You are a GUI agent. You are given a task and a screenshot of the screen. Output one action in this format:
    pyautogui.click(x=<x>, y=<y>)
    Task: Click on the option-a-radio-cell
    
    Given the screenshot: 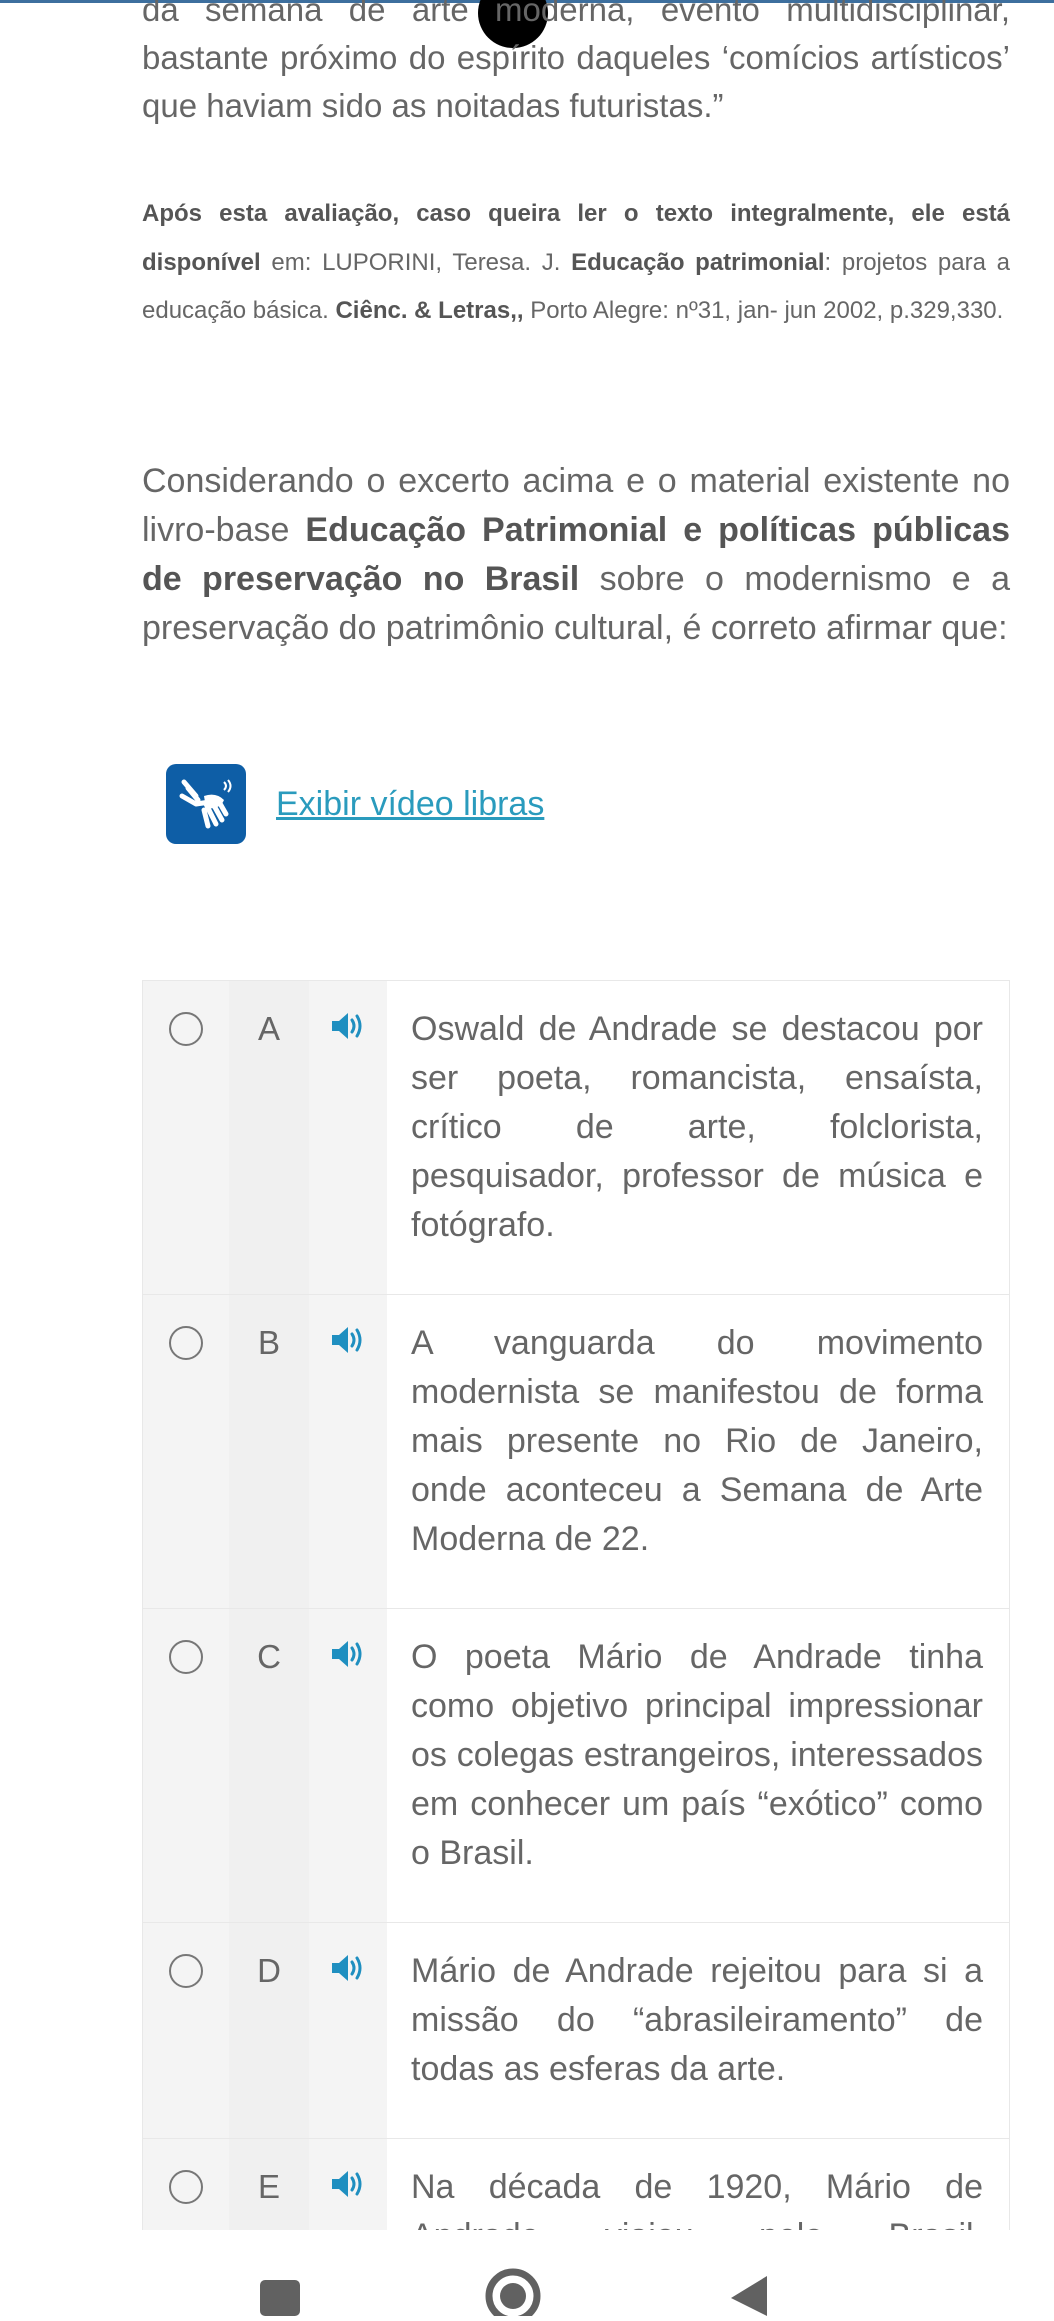 What is the action you would take?
    pyautogui.click(x=186, y=1137)
    